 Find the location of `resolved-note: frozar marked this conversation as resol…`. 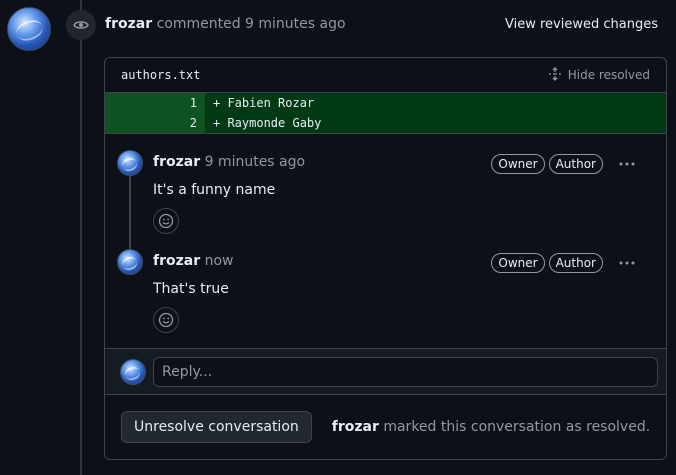

resolved-note: frozar marked this conversation as resol… is located at coordinates (491, 427).